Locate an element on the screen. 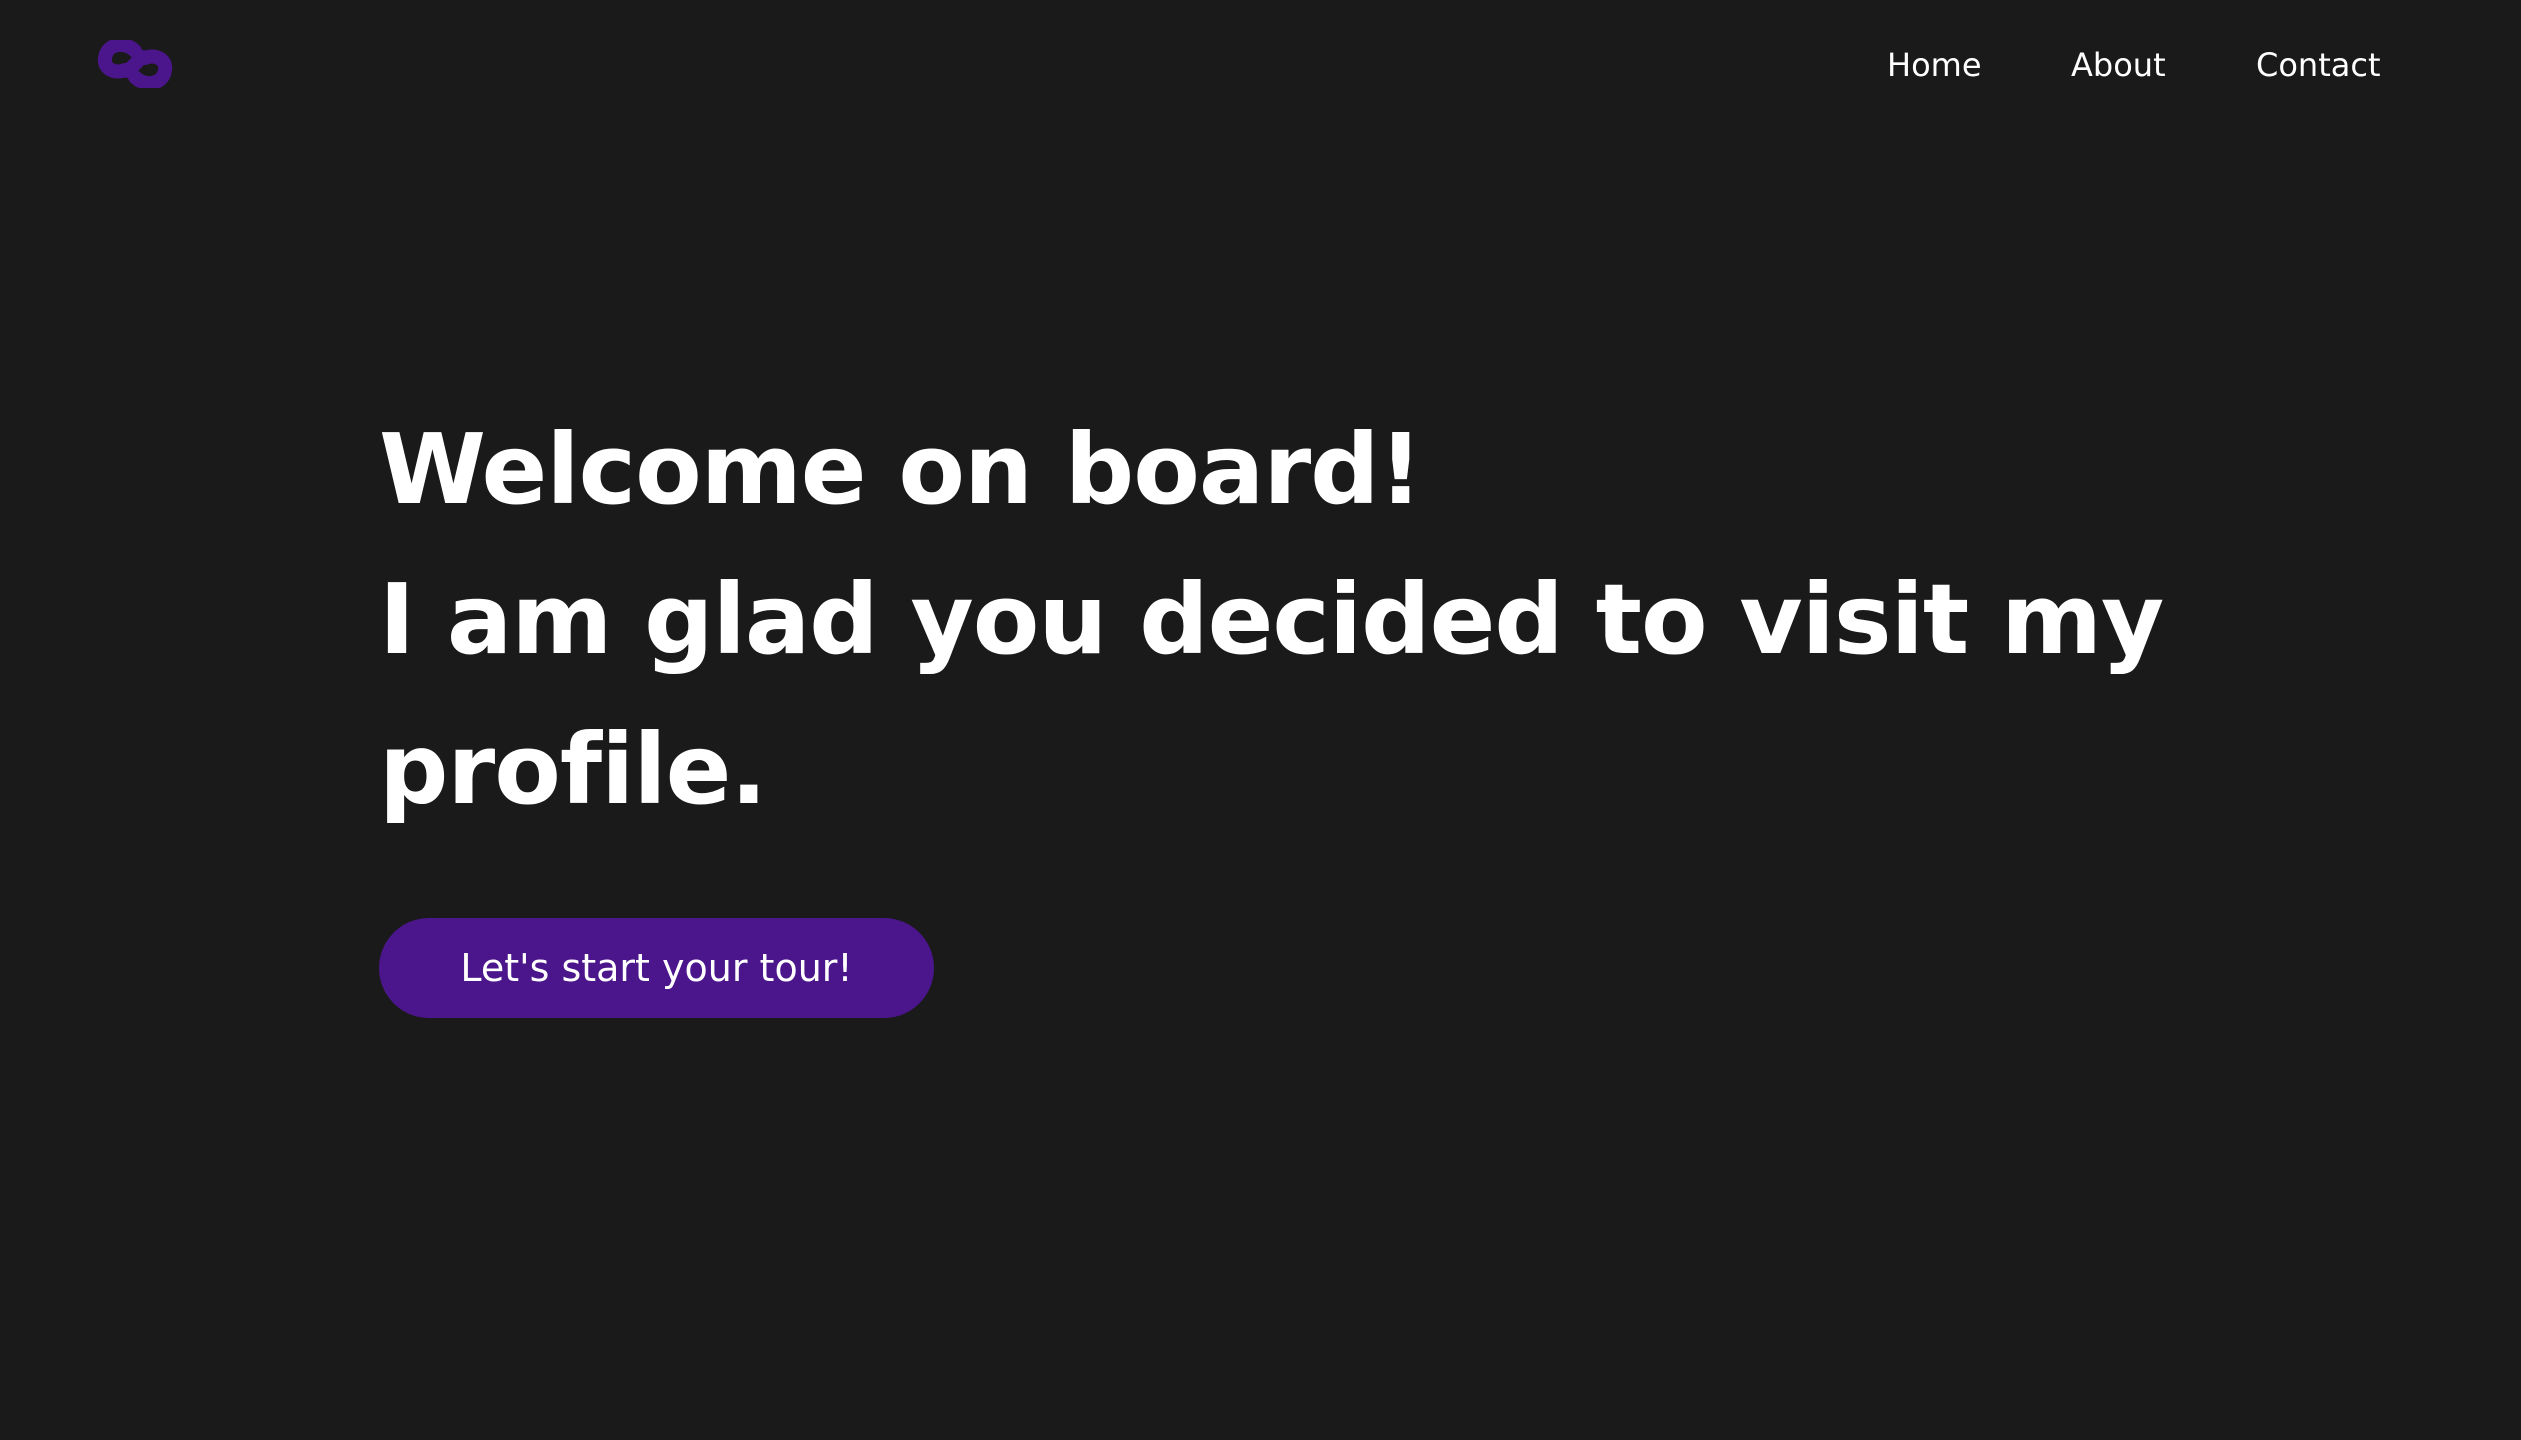 The height and width of the screenshot is (1440, 2521). hero-line-3: profile. is located at coordinates (573, 769).